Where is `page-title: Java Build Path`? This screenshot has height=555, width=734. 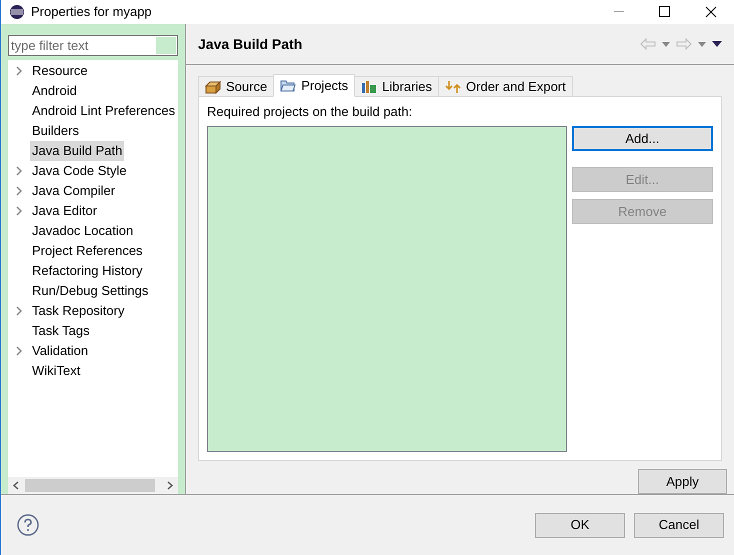
page-title: Java Build Path is located at coordinates (250, 44).